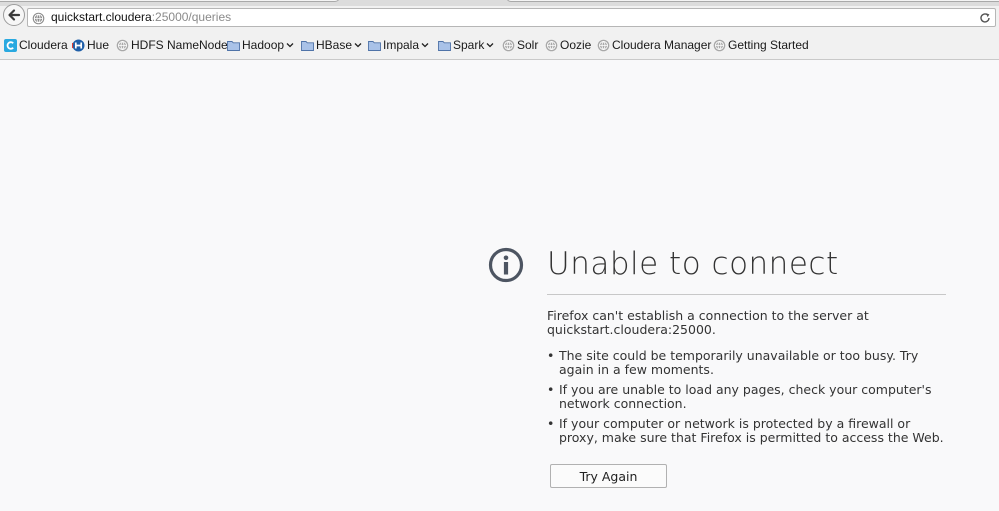 This screenshot has width=999, height=511. I want to click on bookmark-oozie: Oozie, so click(568, 45).